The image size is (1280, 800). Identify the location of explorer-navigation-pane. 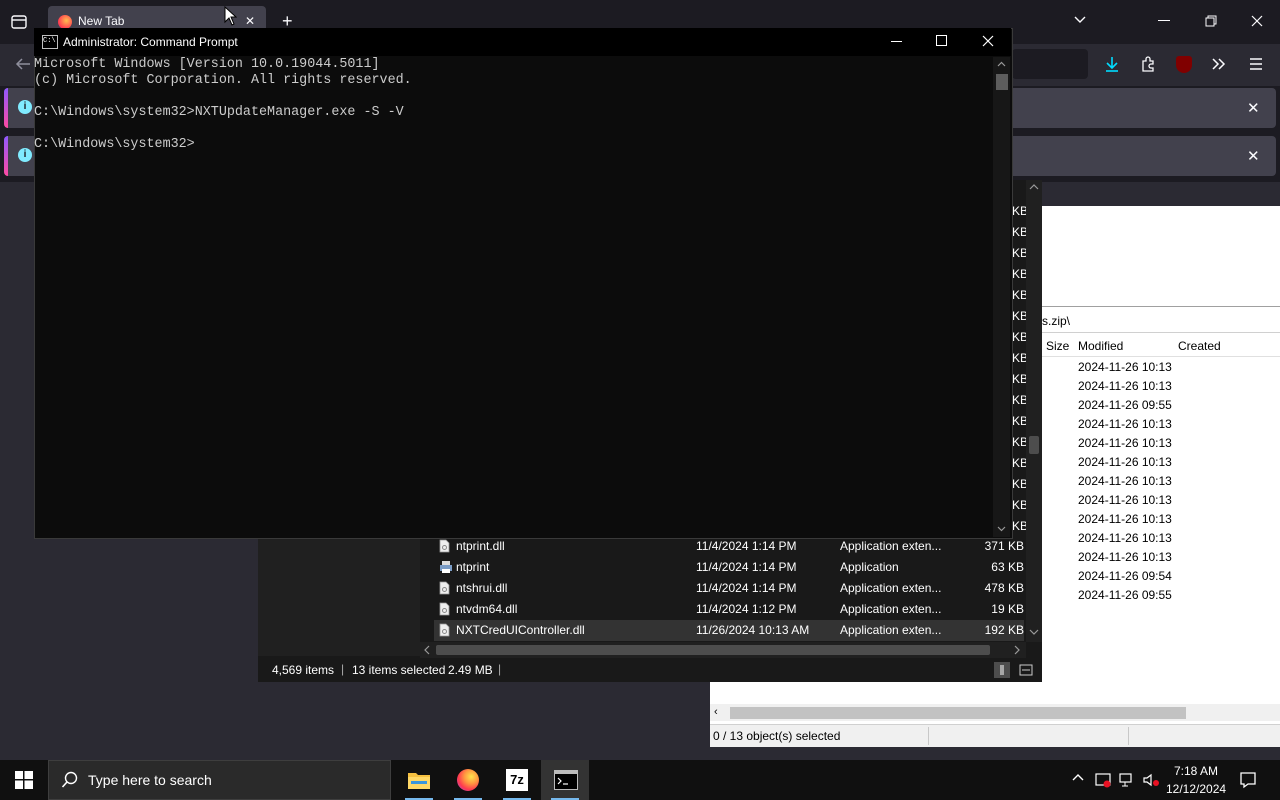
(339, 596).